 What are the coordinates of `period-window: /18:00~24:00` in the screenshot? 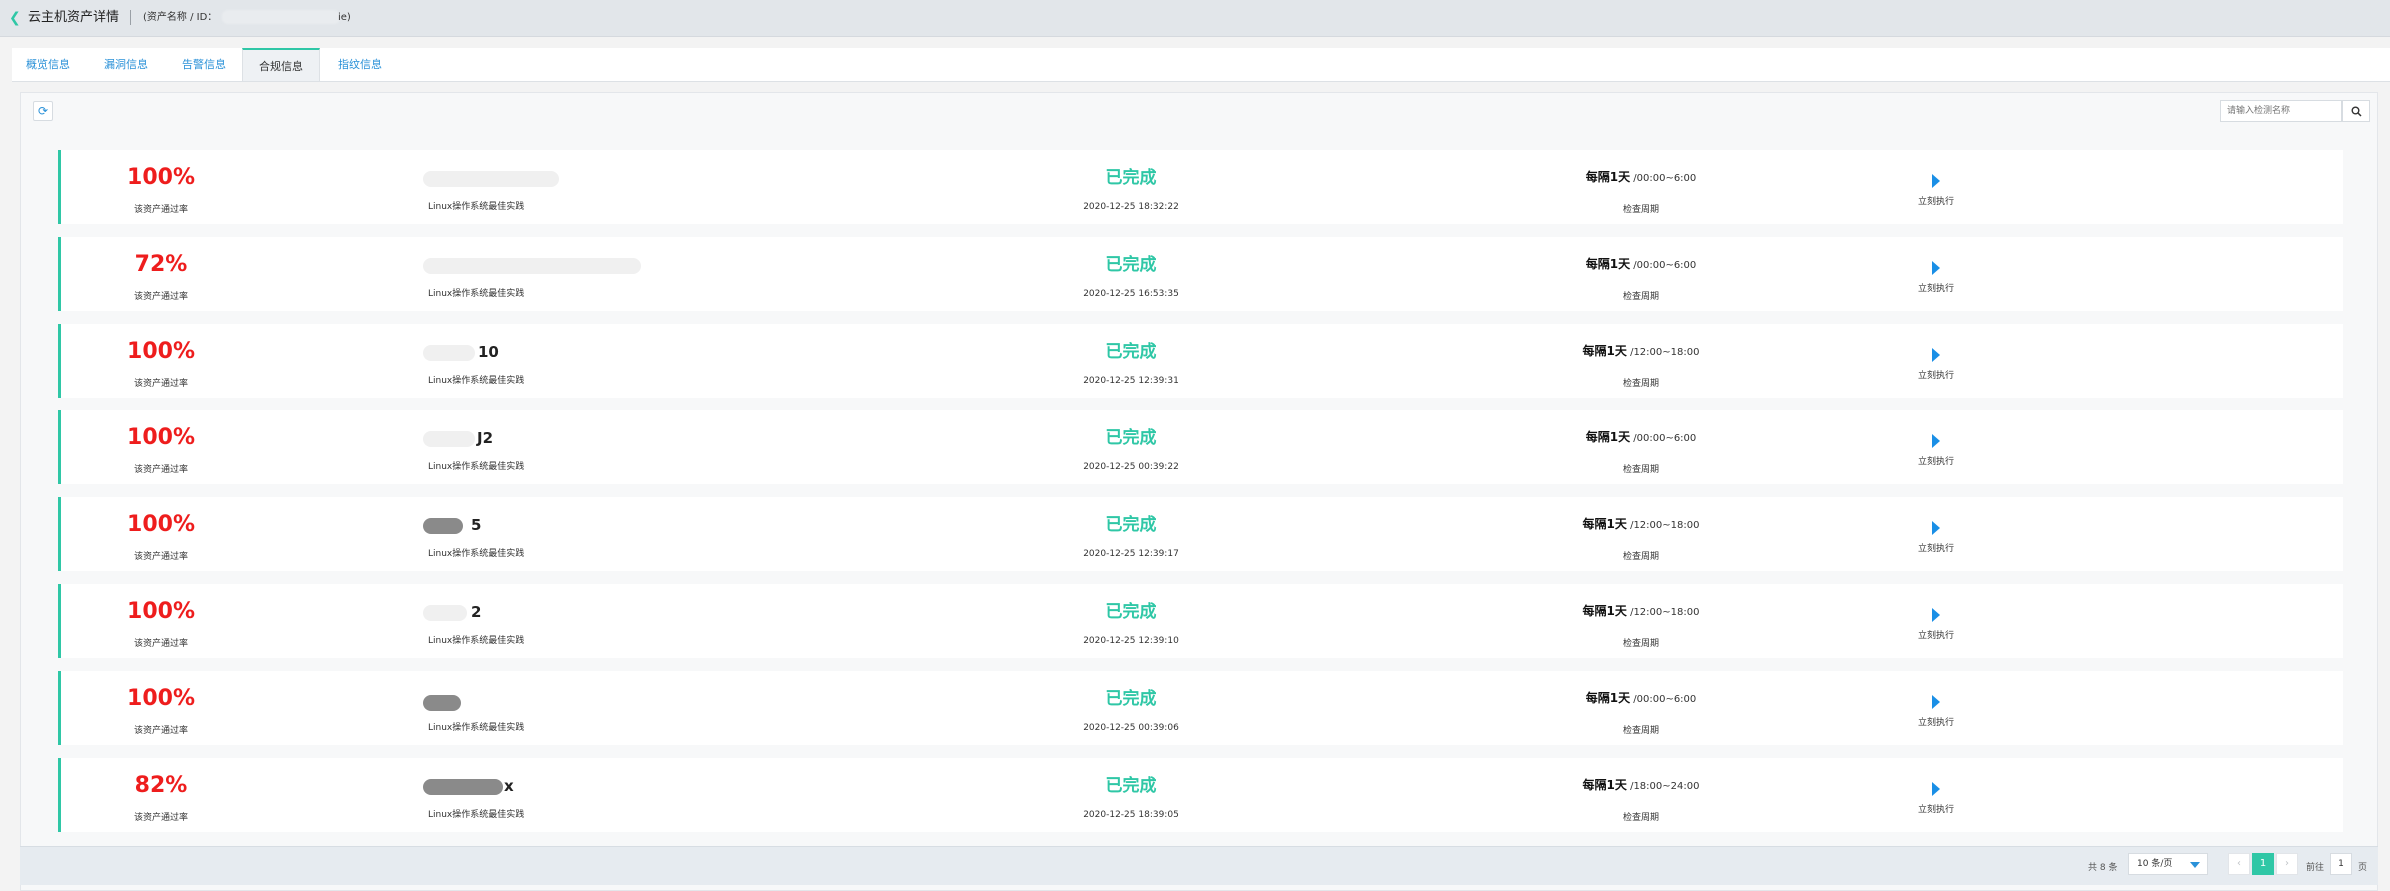 It's located at (1663, 786).